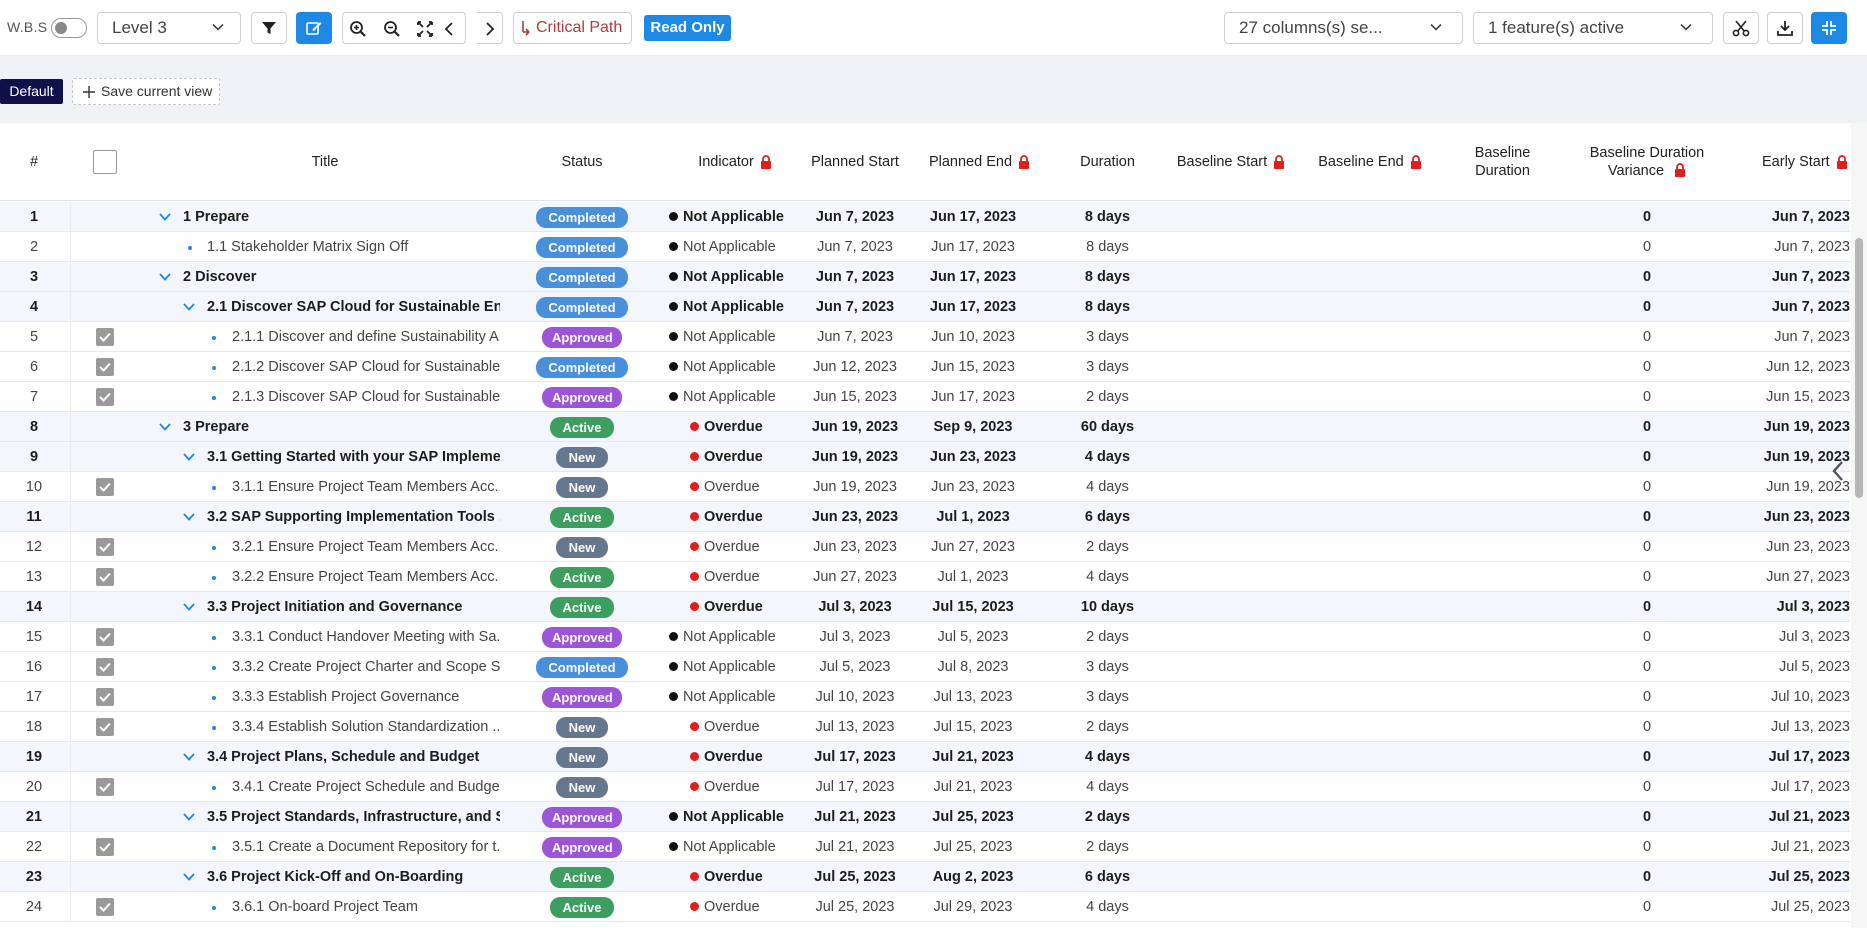 This screenshot has height=937, width=1867. Describe the element at coordinates (855, 547) in the screenshot. I see `planned-start-cell: Jun 23, 2023` at that location.